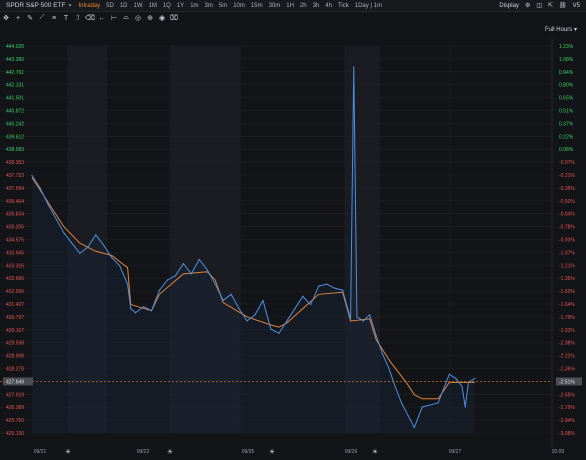 The image size is (586, 460). I want to click on timeframe-1w: 1W, so click(137, 6).